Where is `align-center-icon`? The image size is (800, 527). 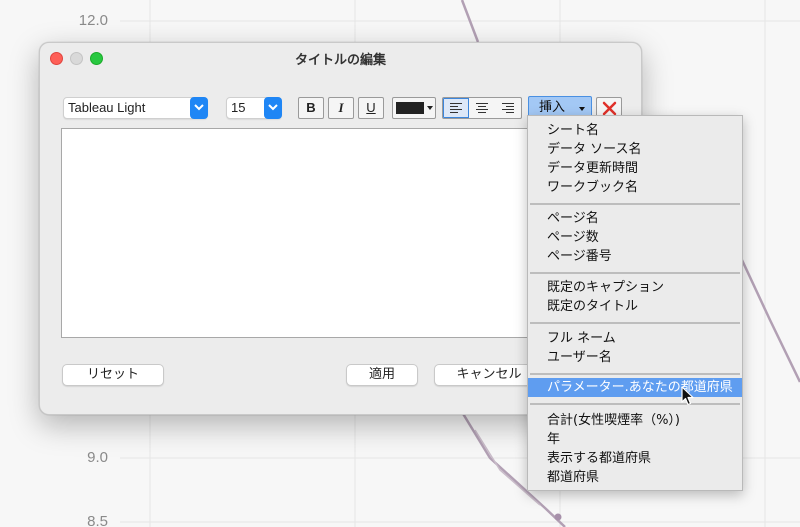 align-center-icon is located at coordinates (482, 108).